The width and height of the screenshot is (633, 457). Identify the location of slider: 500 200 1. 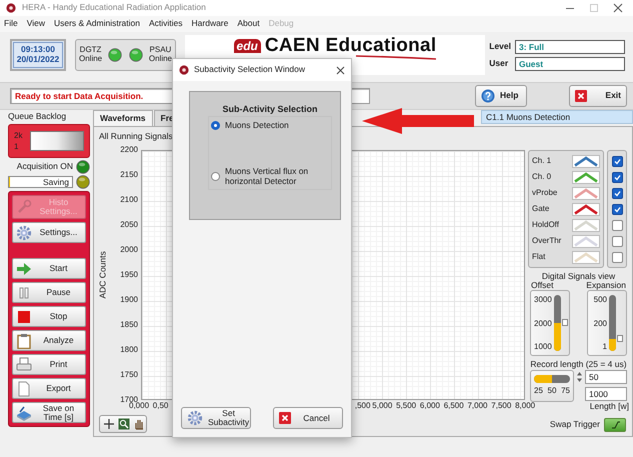
(607, 323).